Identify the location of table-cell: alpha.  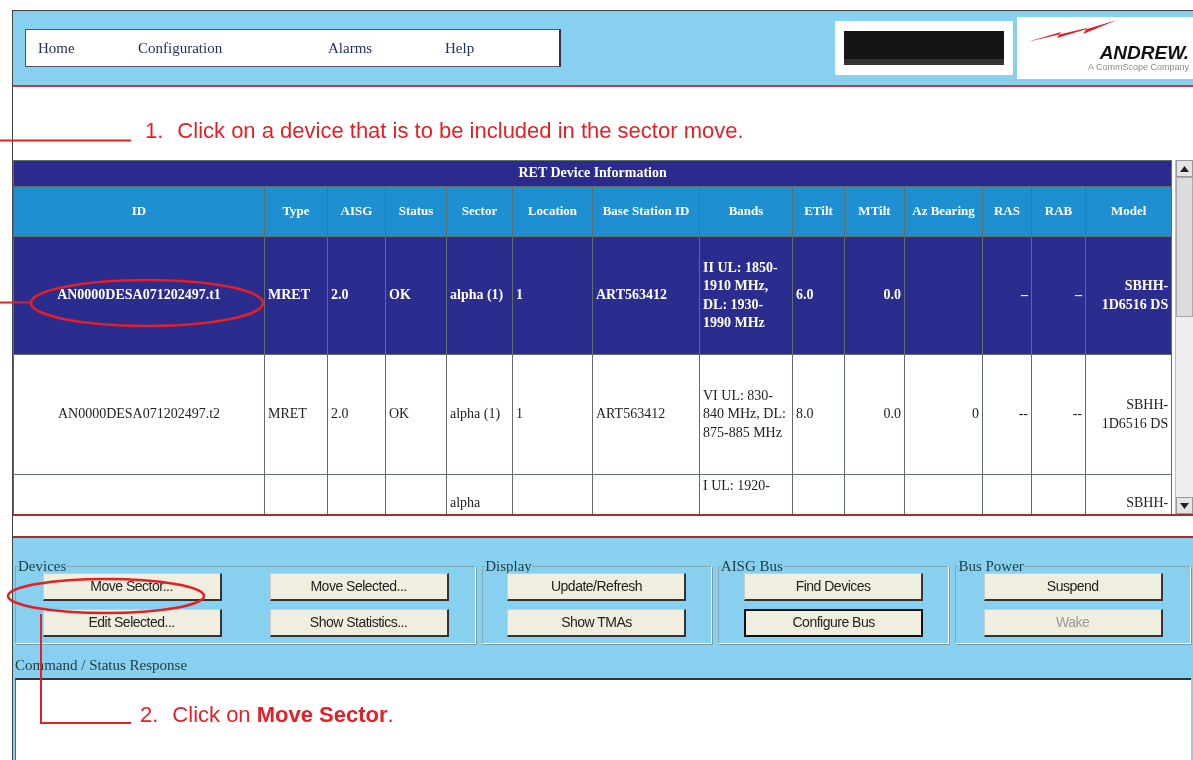
(465, 502).